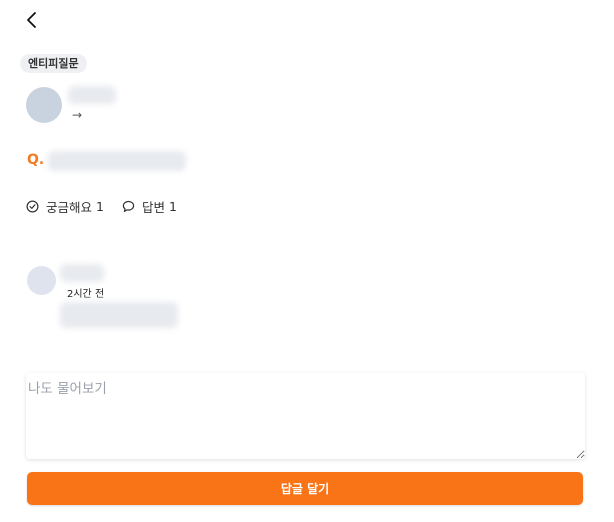 The width and height of the screenshot is (614, 522). What do you see at coordinates (53, 63) in the screenshot?
I see `category-tag: 엔티피질문` at bounding box center [53, 63].